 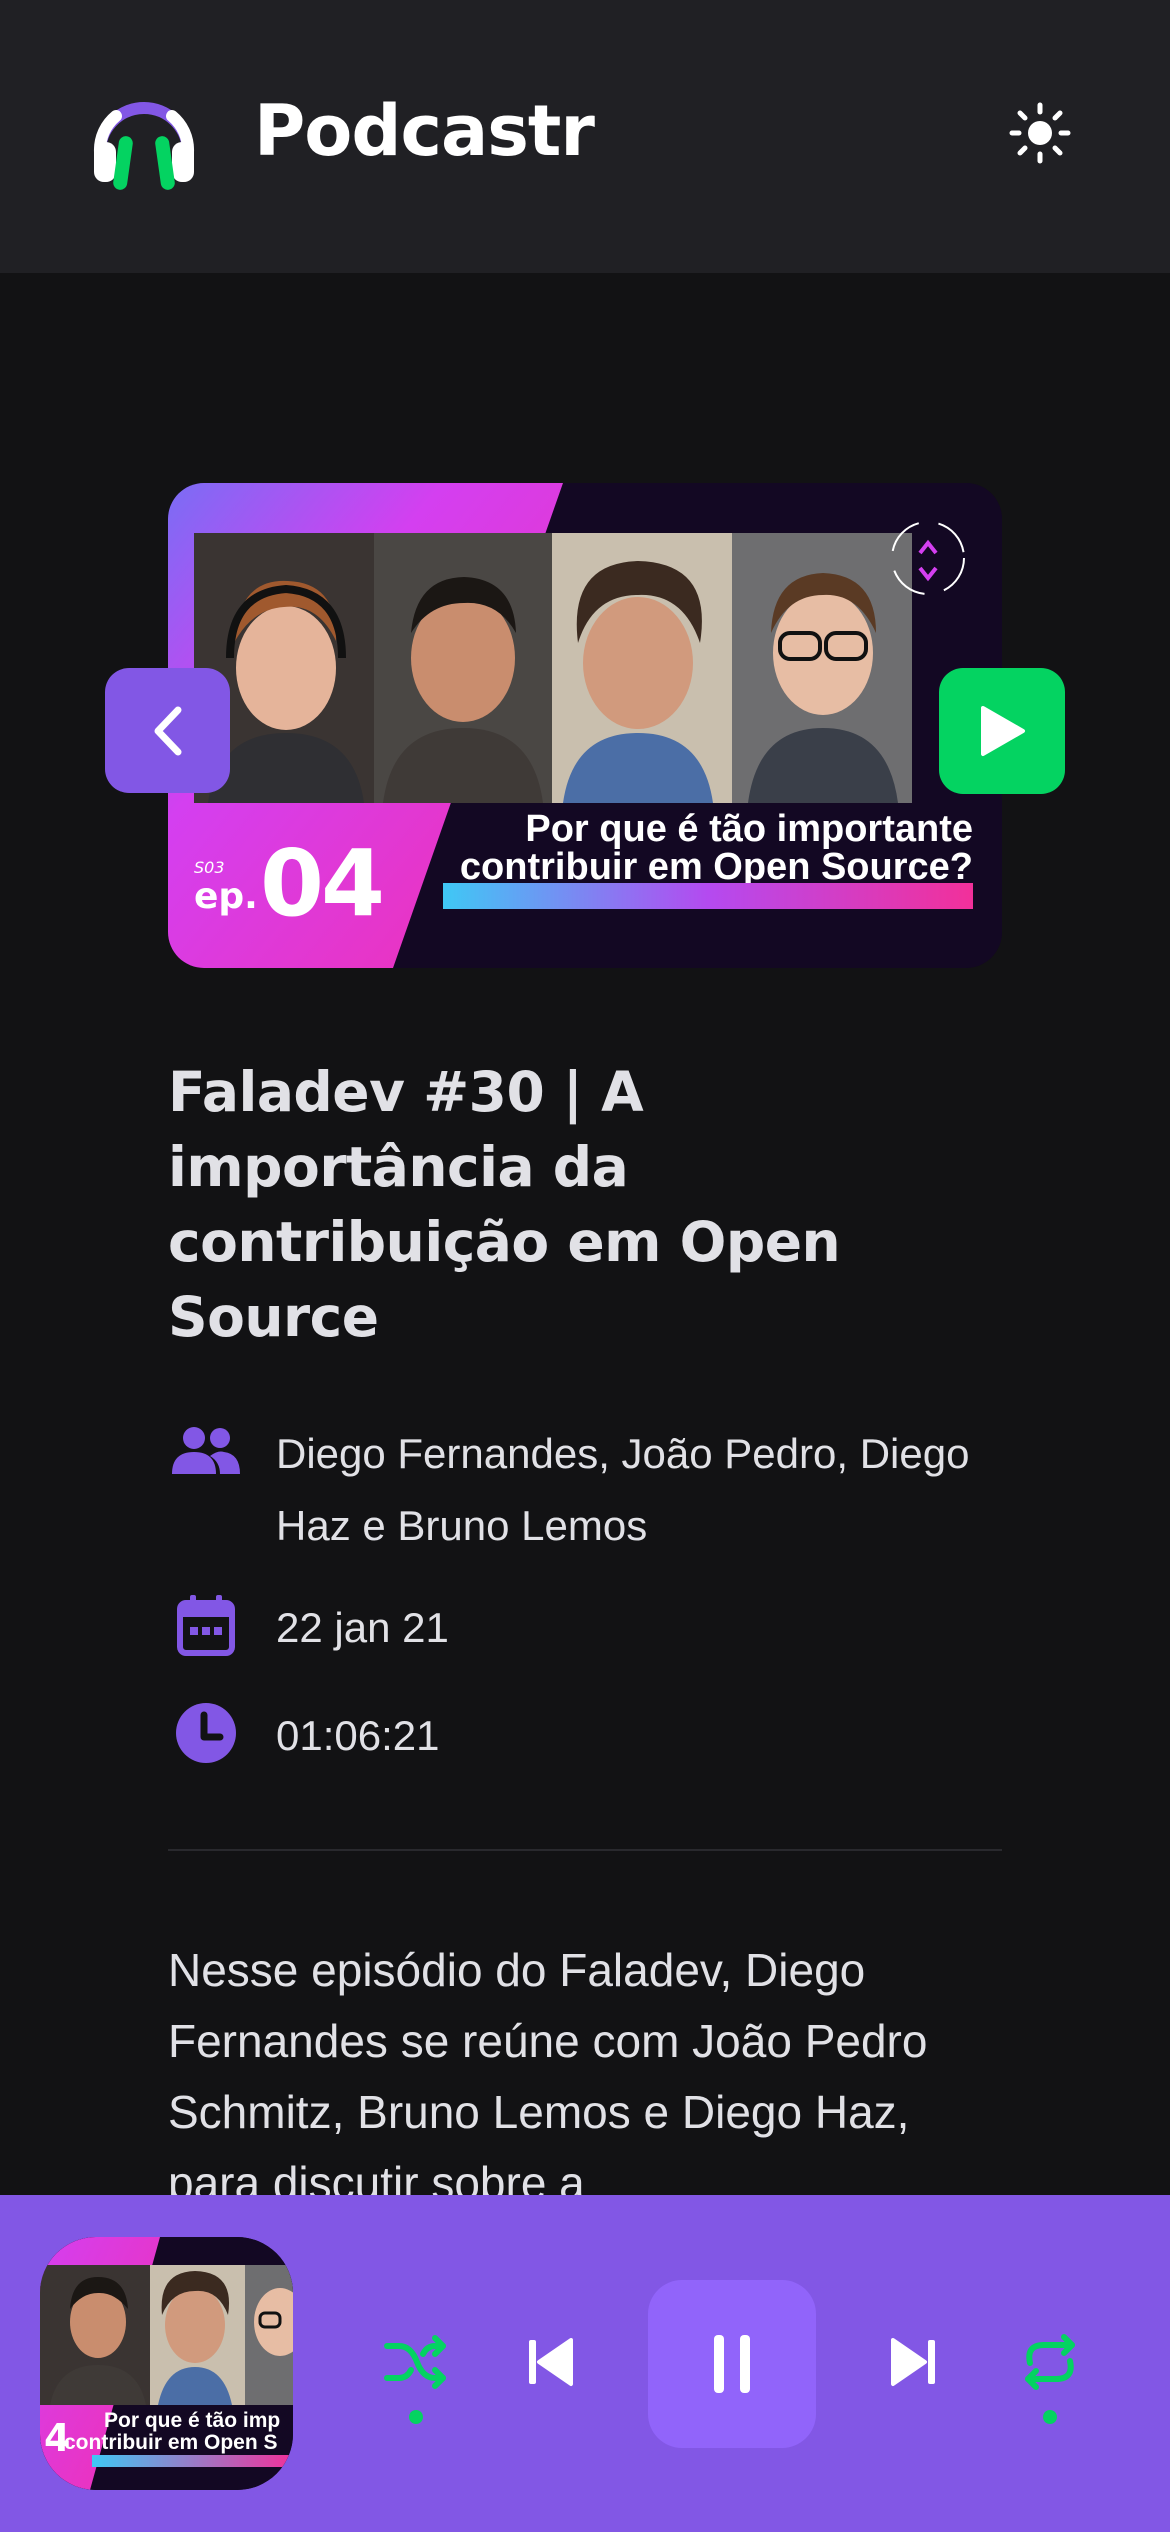 I want to click on duration-row: 01:06:21, so click(x=592, y=1736).